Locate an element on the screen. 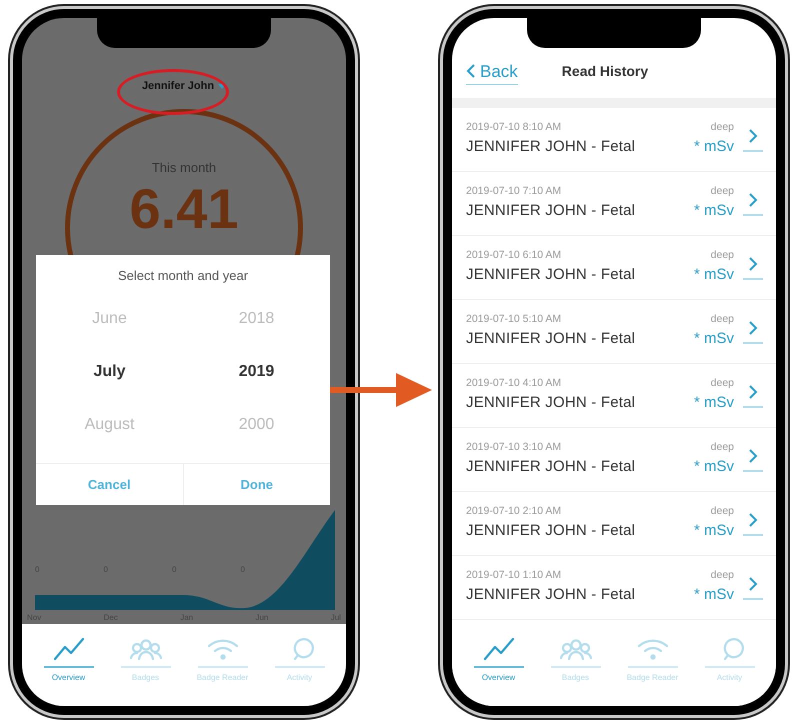 This screenshot has height=723, width=793. dialog-button: Done is located at coordinates (256, 484).